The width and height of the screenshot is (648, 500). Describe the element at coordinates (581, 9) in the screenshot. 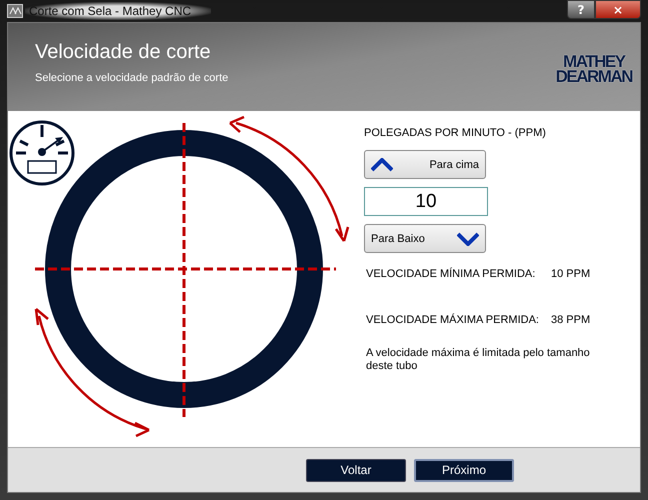

I see `help-button: ?` at that location.